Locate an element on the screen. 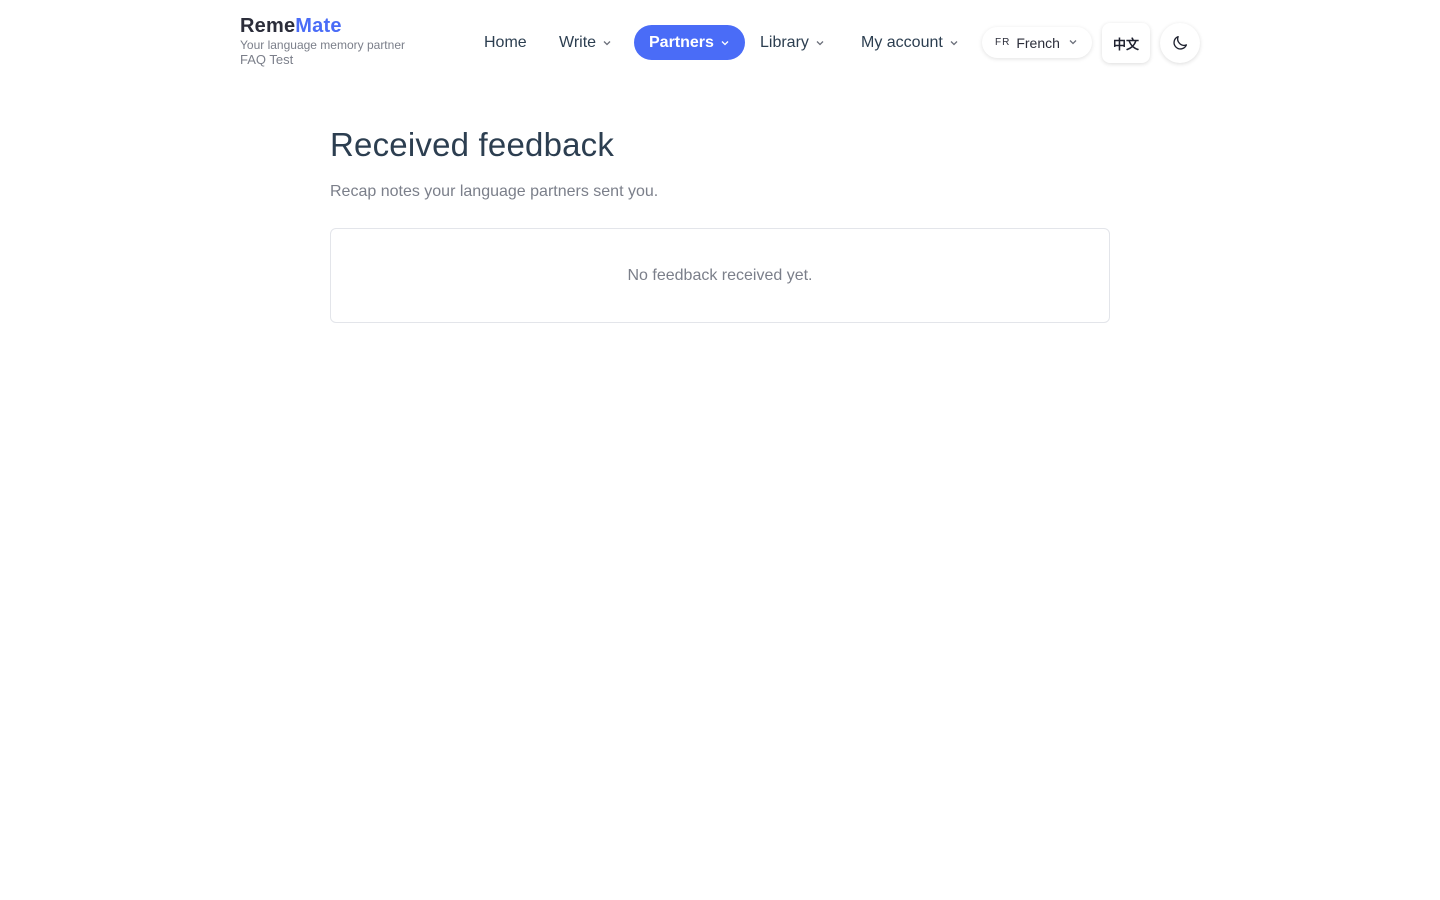 The height and width of the screenshot is (900, 1440). theme-toggle-button is located at coordinates (1180, 43).